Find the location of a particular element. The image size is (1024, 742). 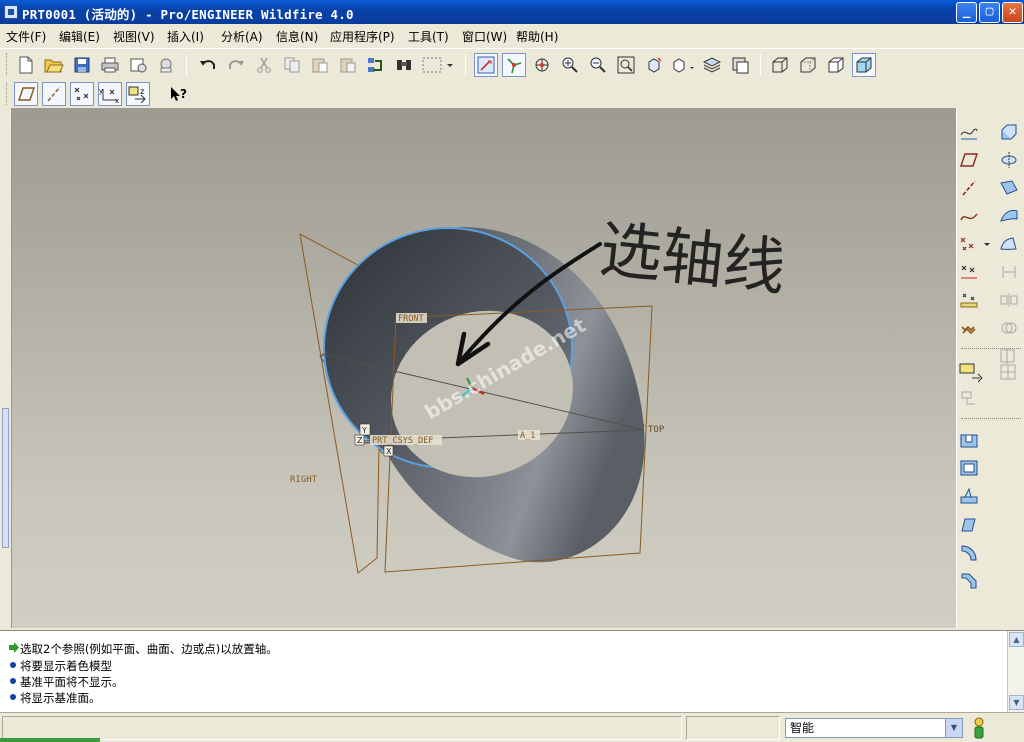

style-icon is located at coordinates (1009, 272).